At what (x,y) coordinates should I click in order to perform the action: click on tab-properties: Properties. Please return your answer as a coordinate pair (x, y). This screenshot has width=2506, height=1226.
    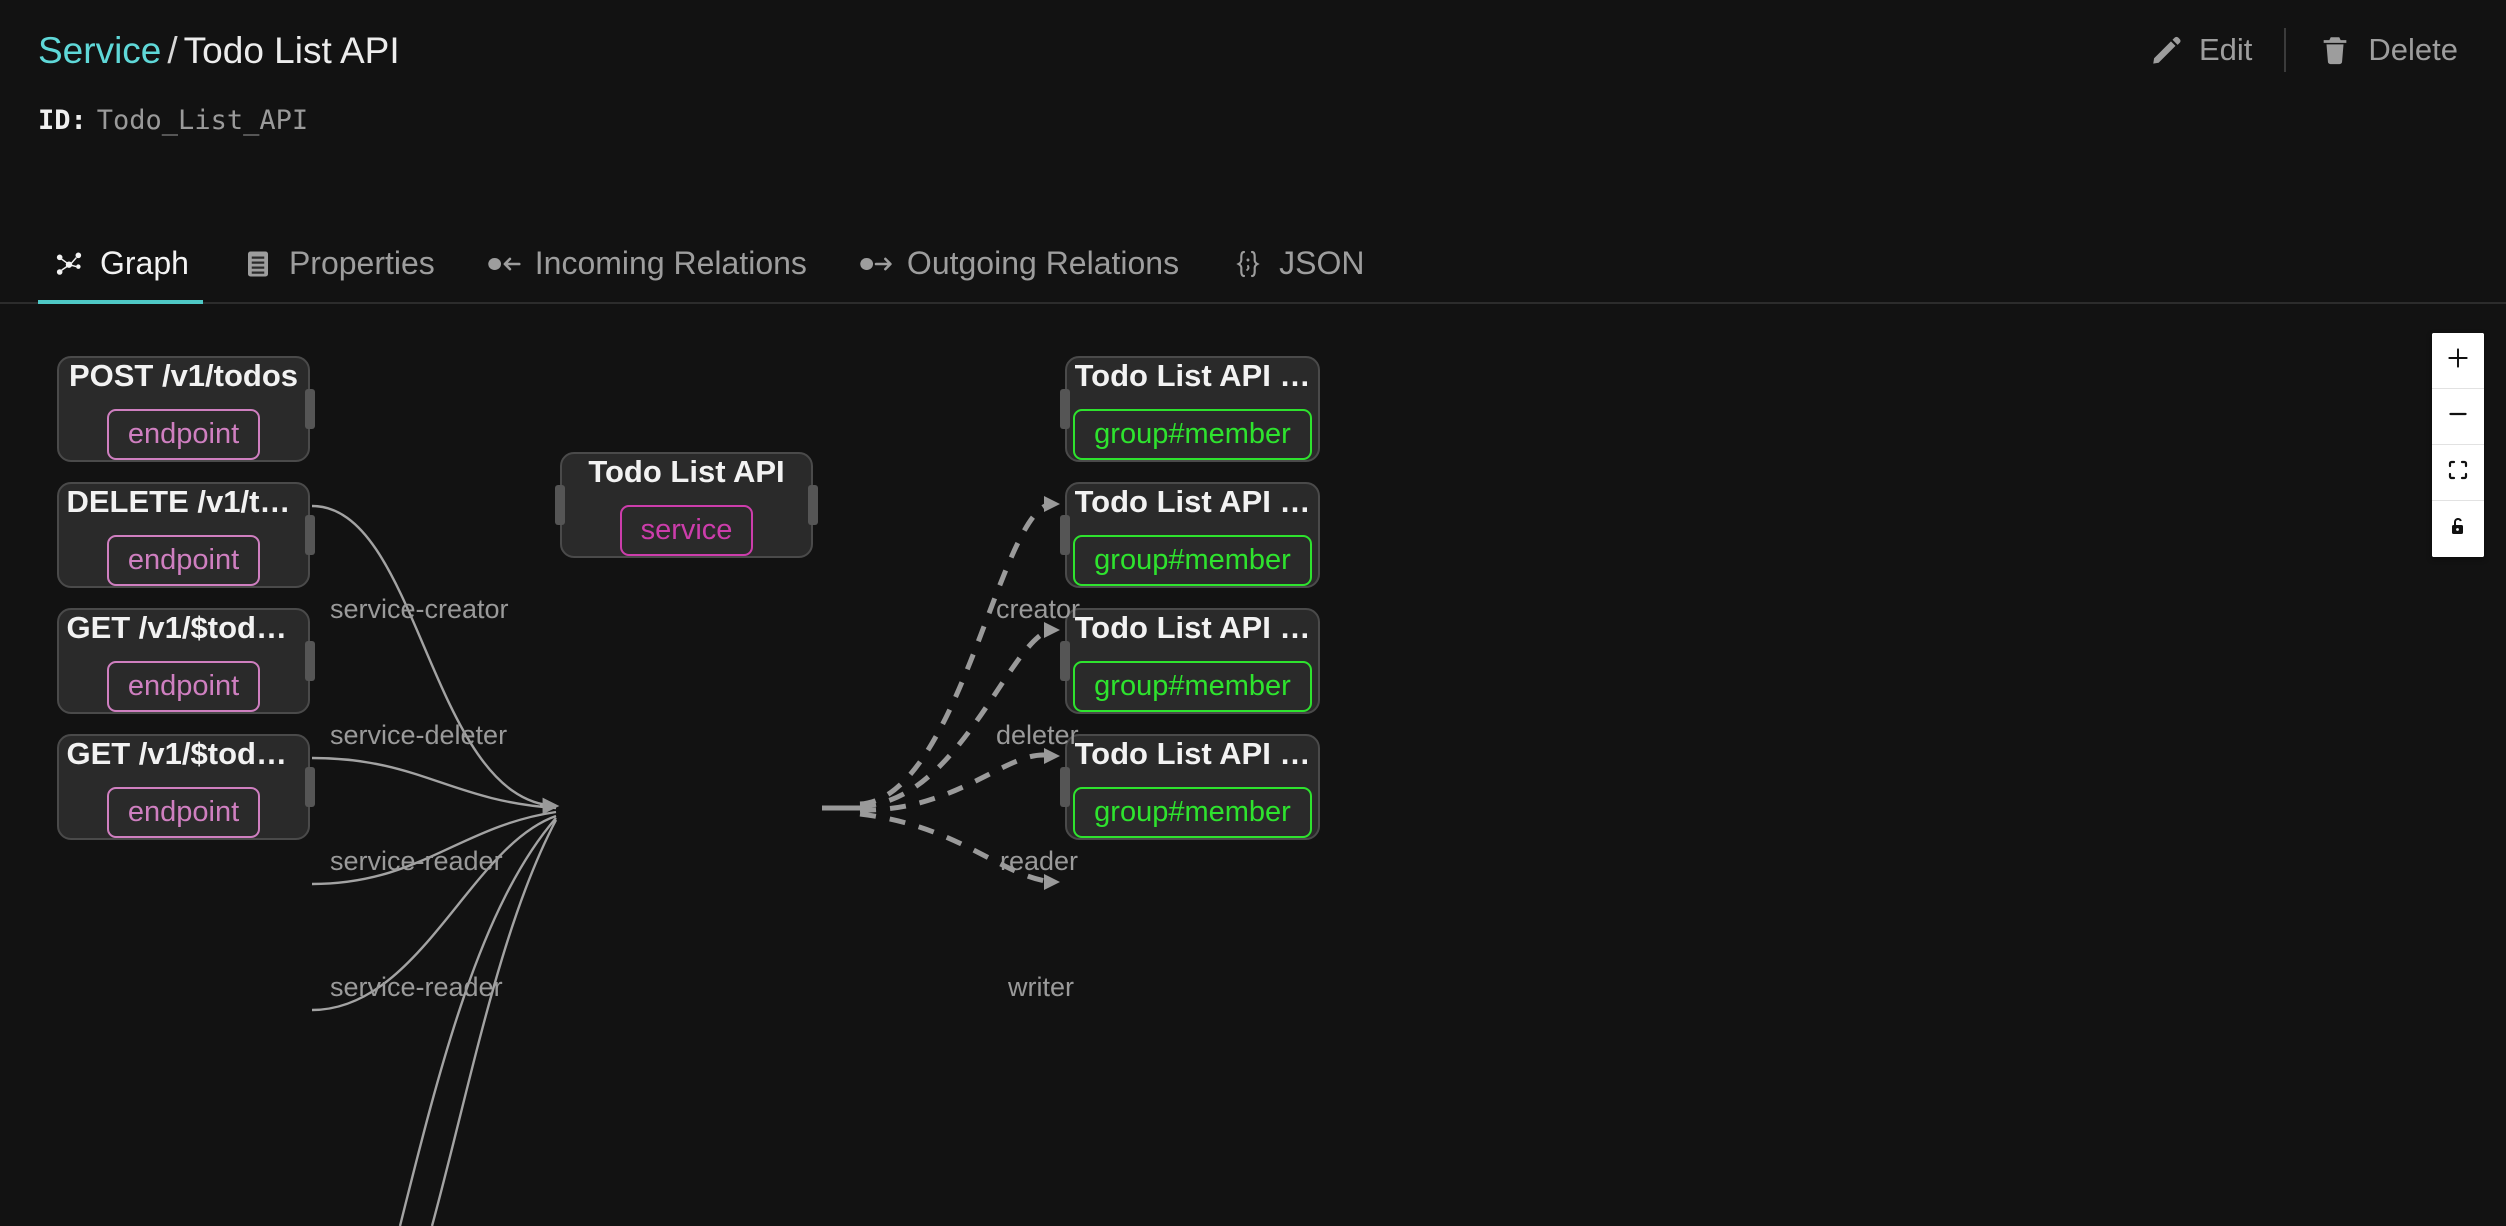
    Looking at the image, I should click on (338, 274).